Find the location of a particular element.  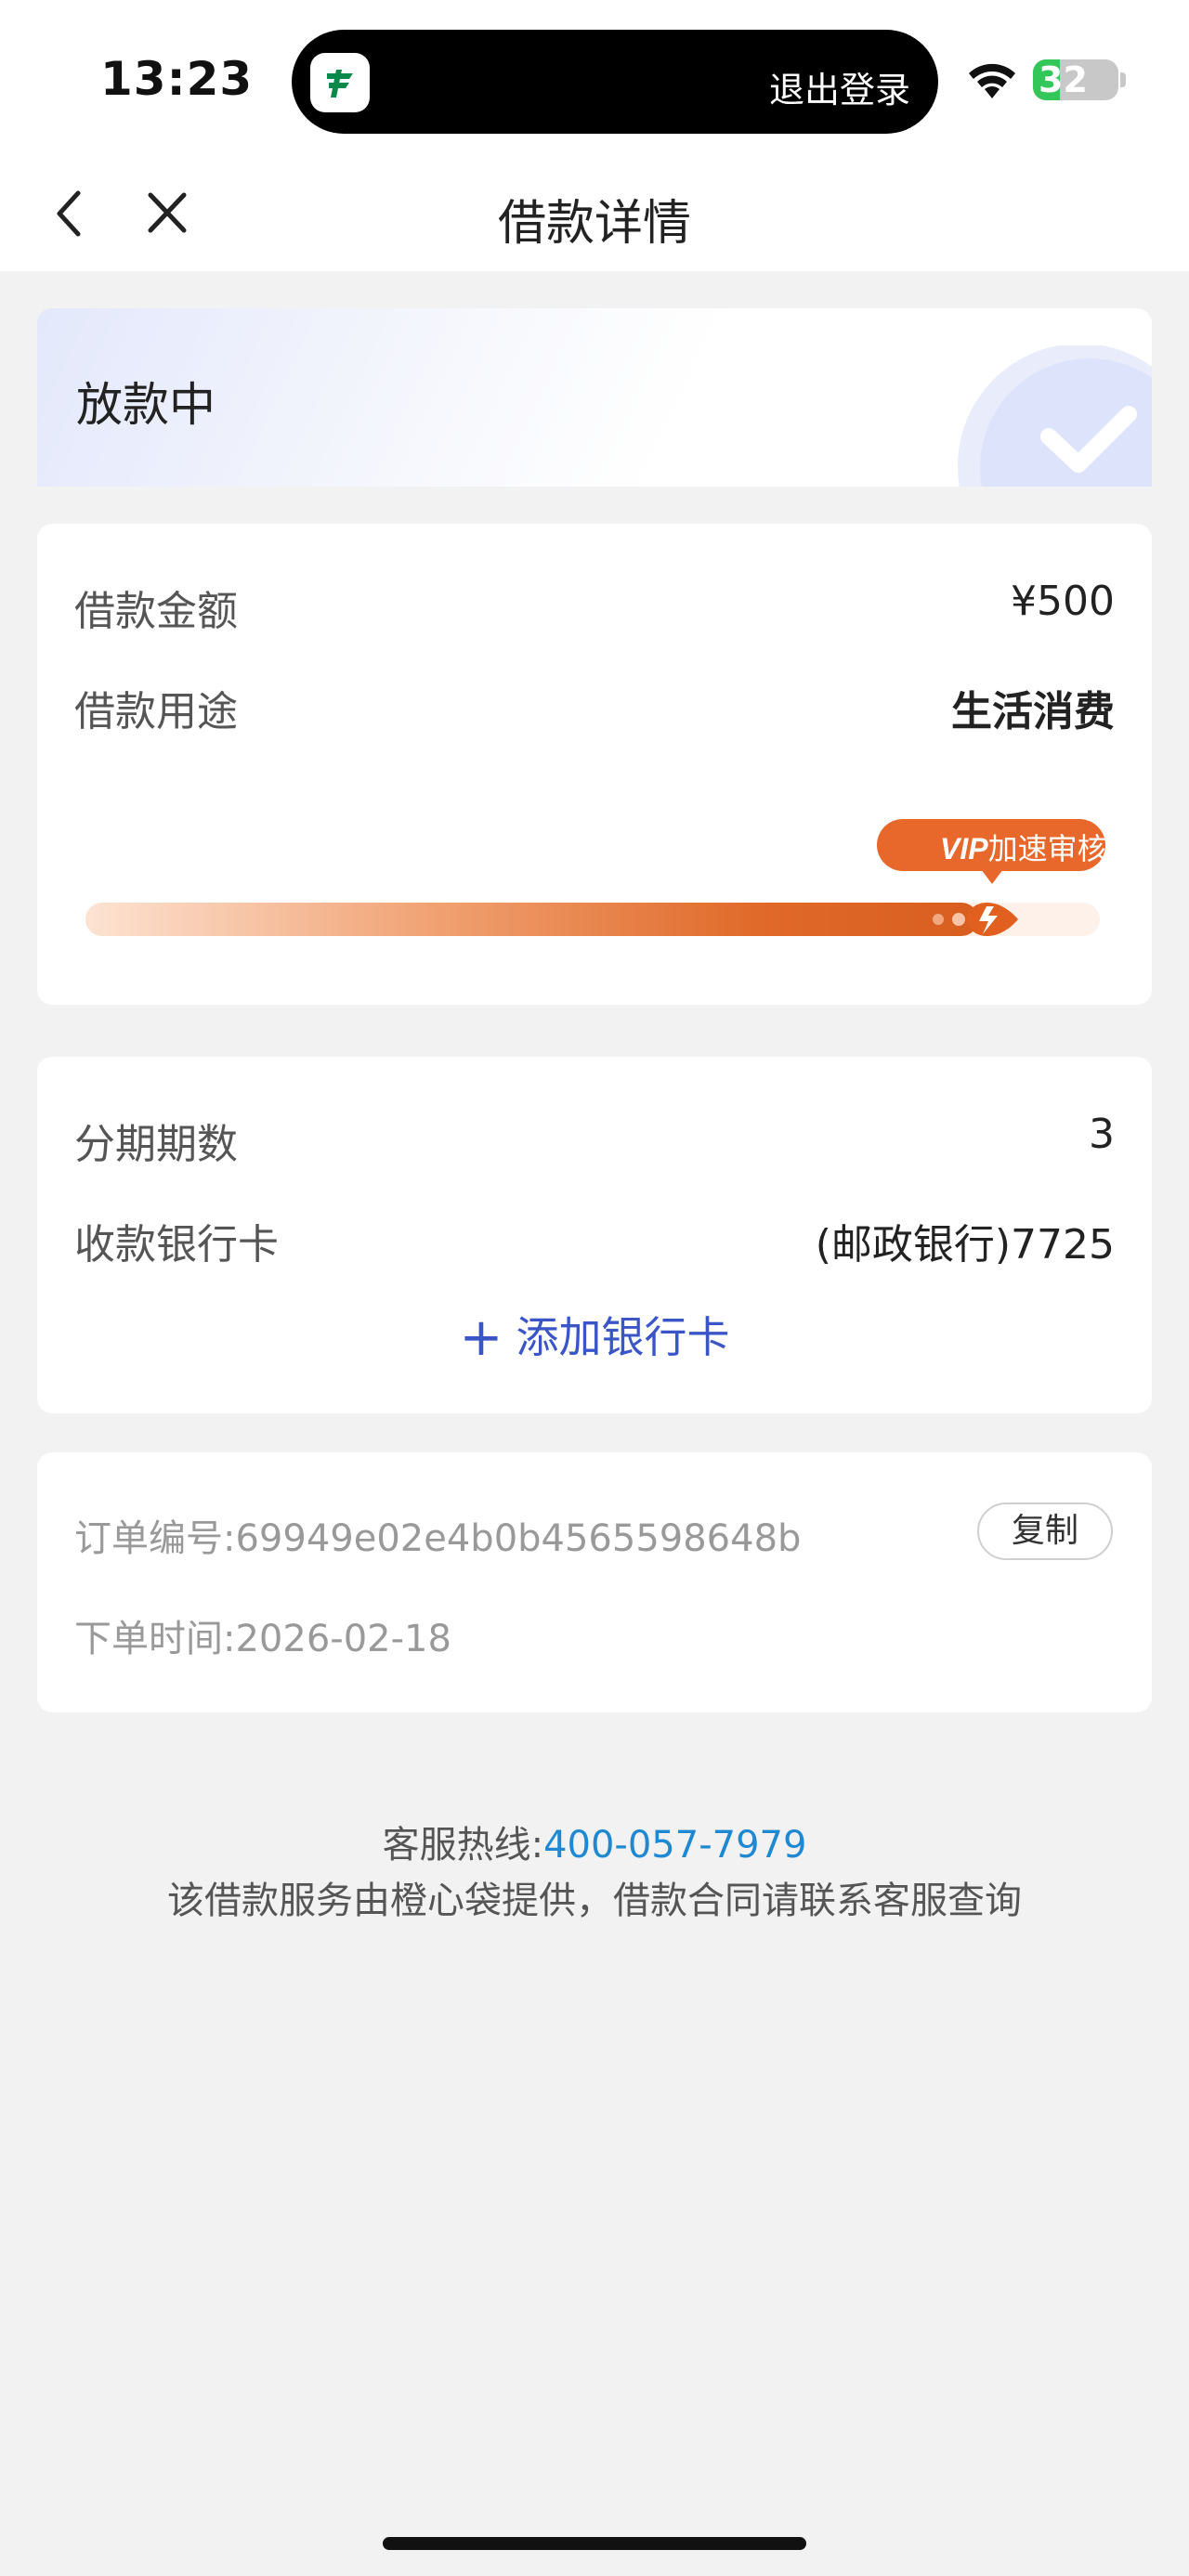

battery-icon: 32 is located at coordinates (1075, 79).